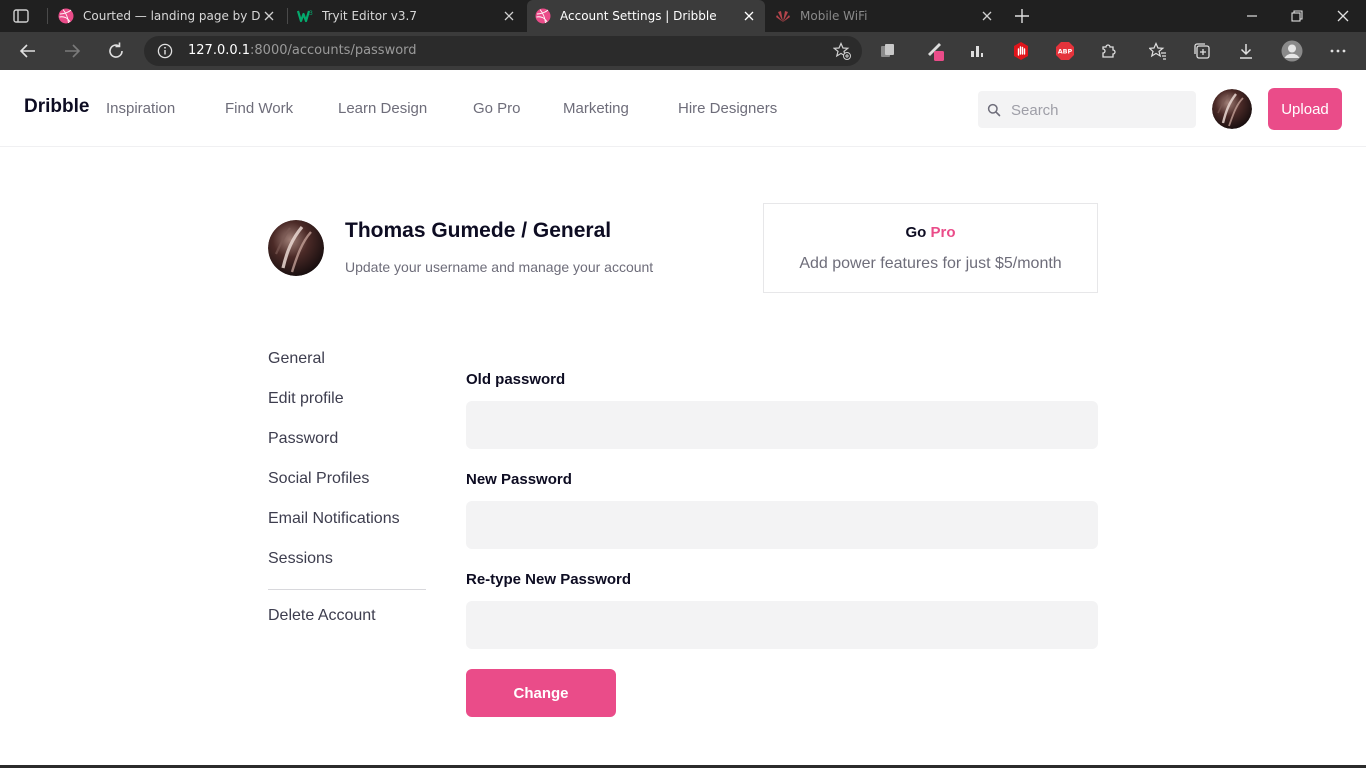  I want to click on menu-item-social-profiles: Social Profiles, so click(318, 479).